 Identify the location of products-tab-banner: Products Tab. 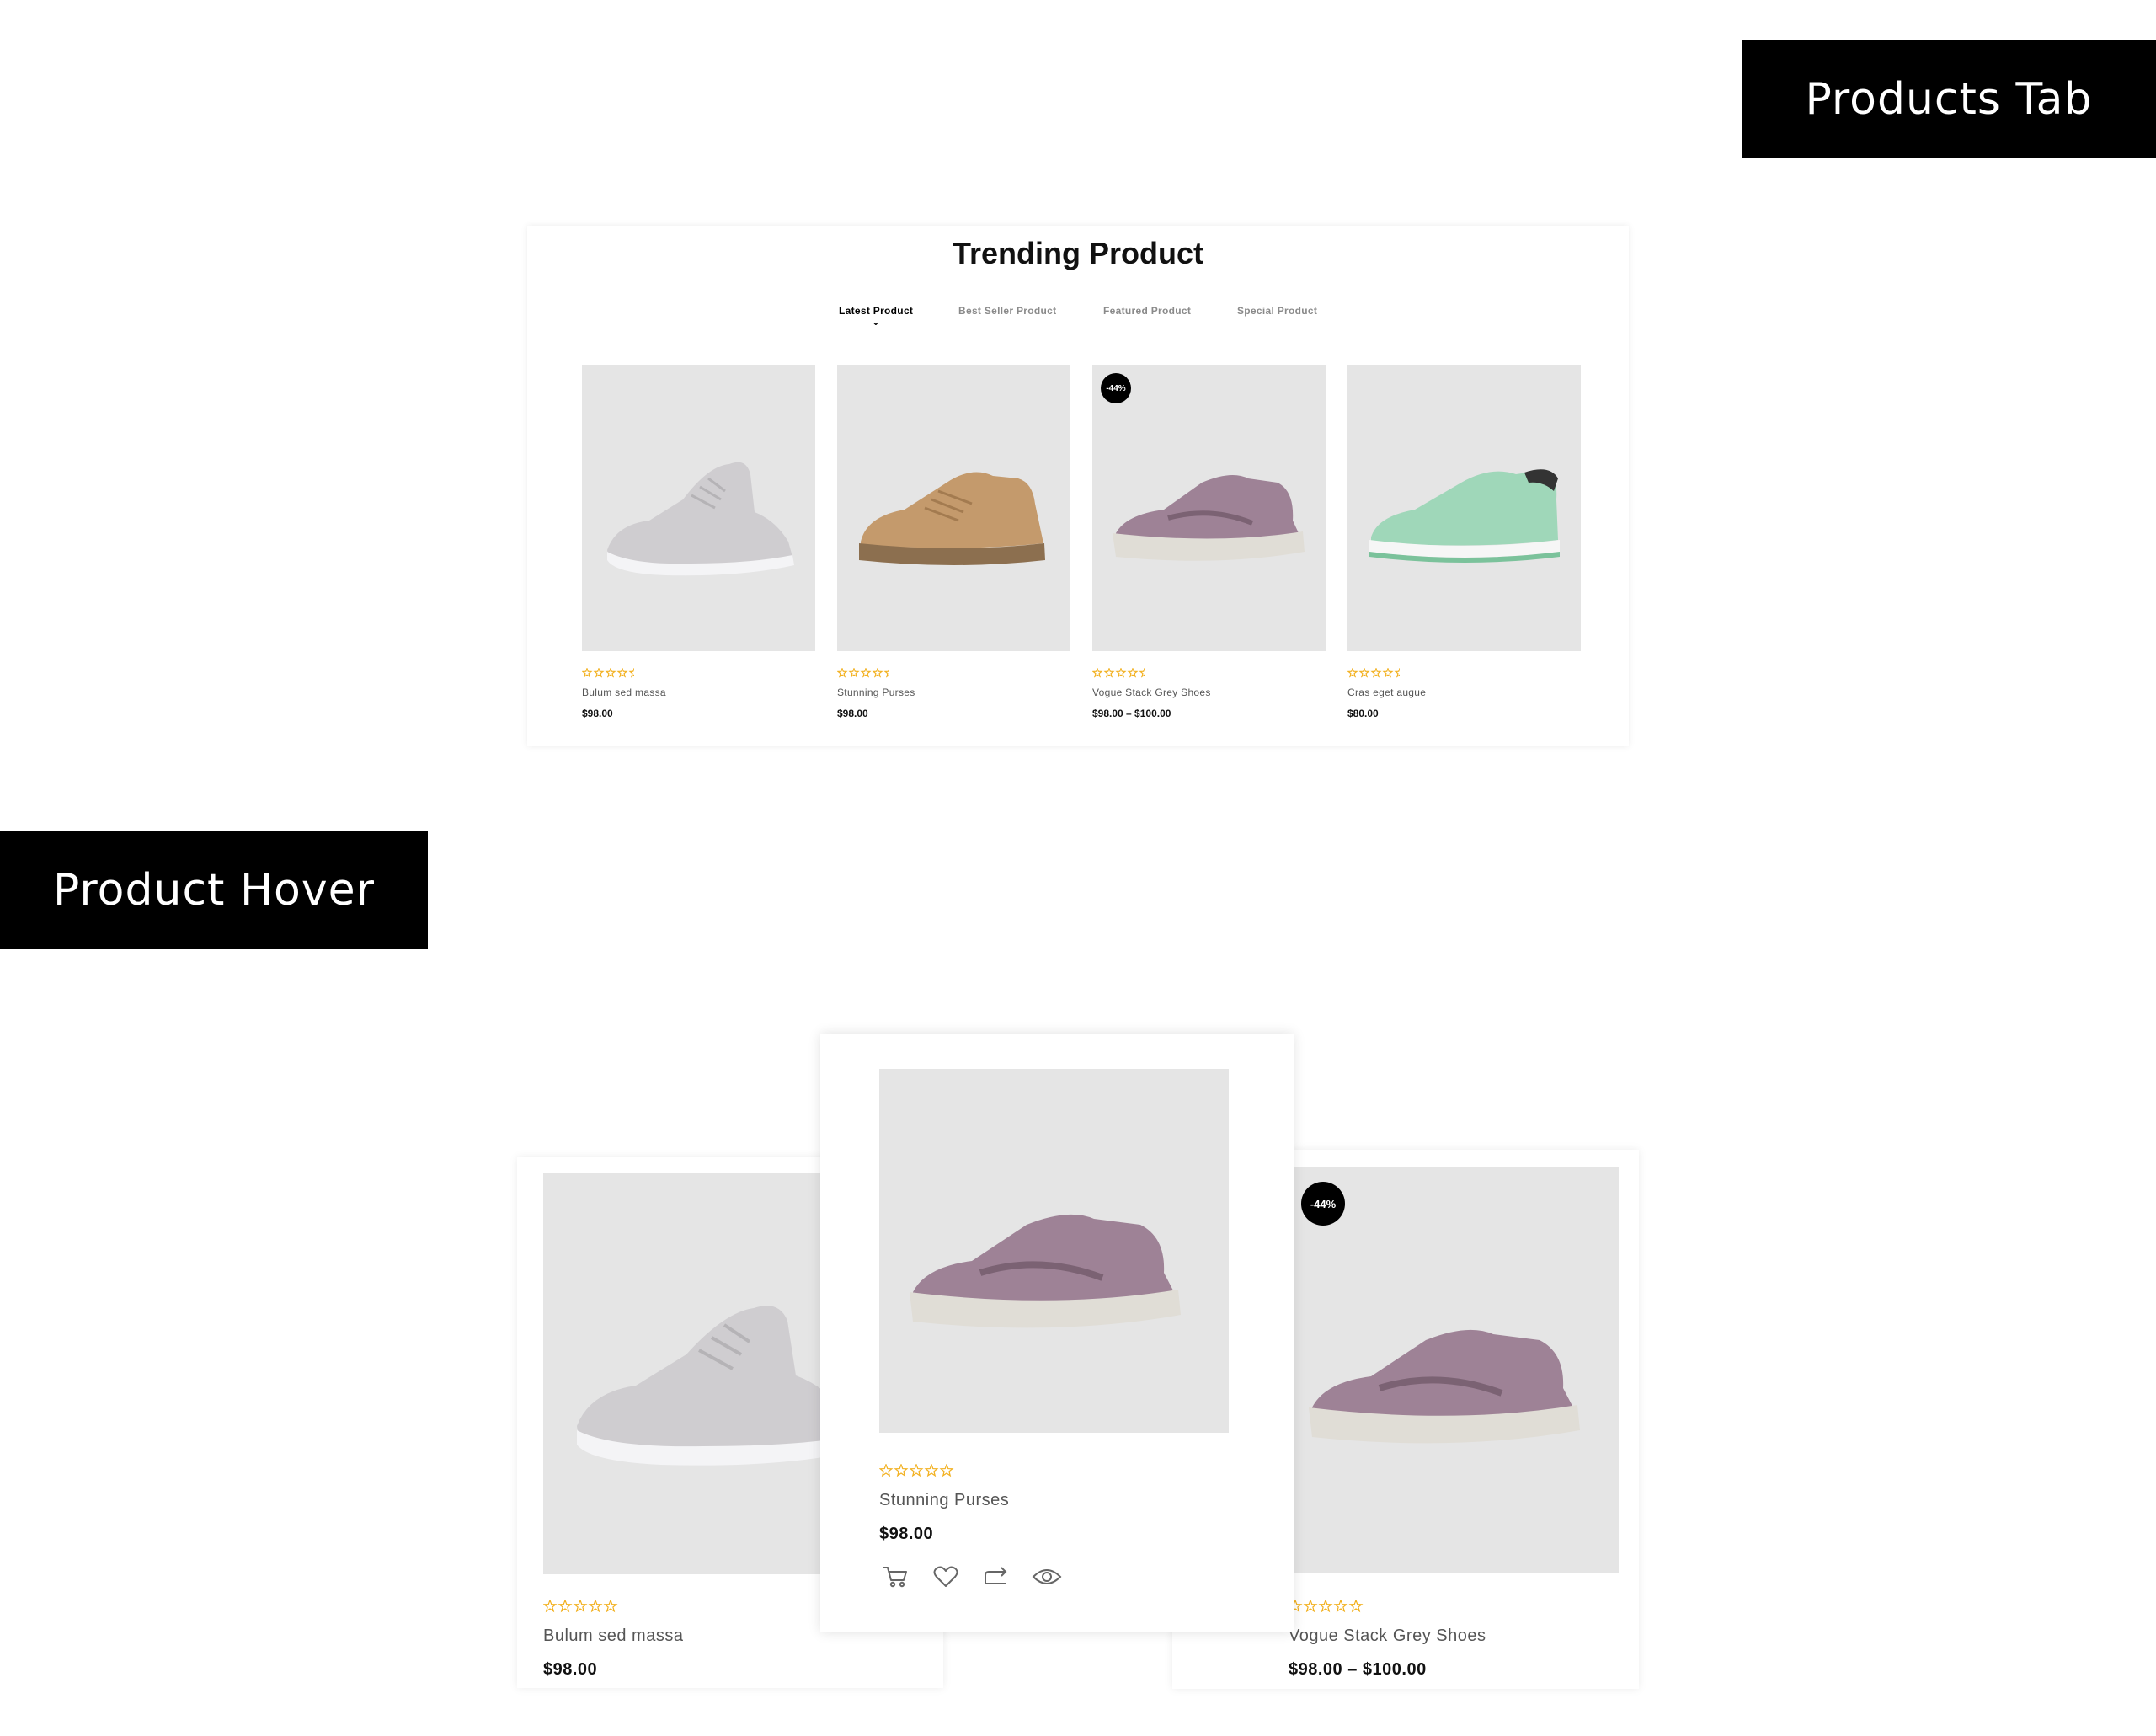
(1949, 99).